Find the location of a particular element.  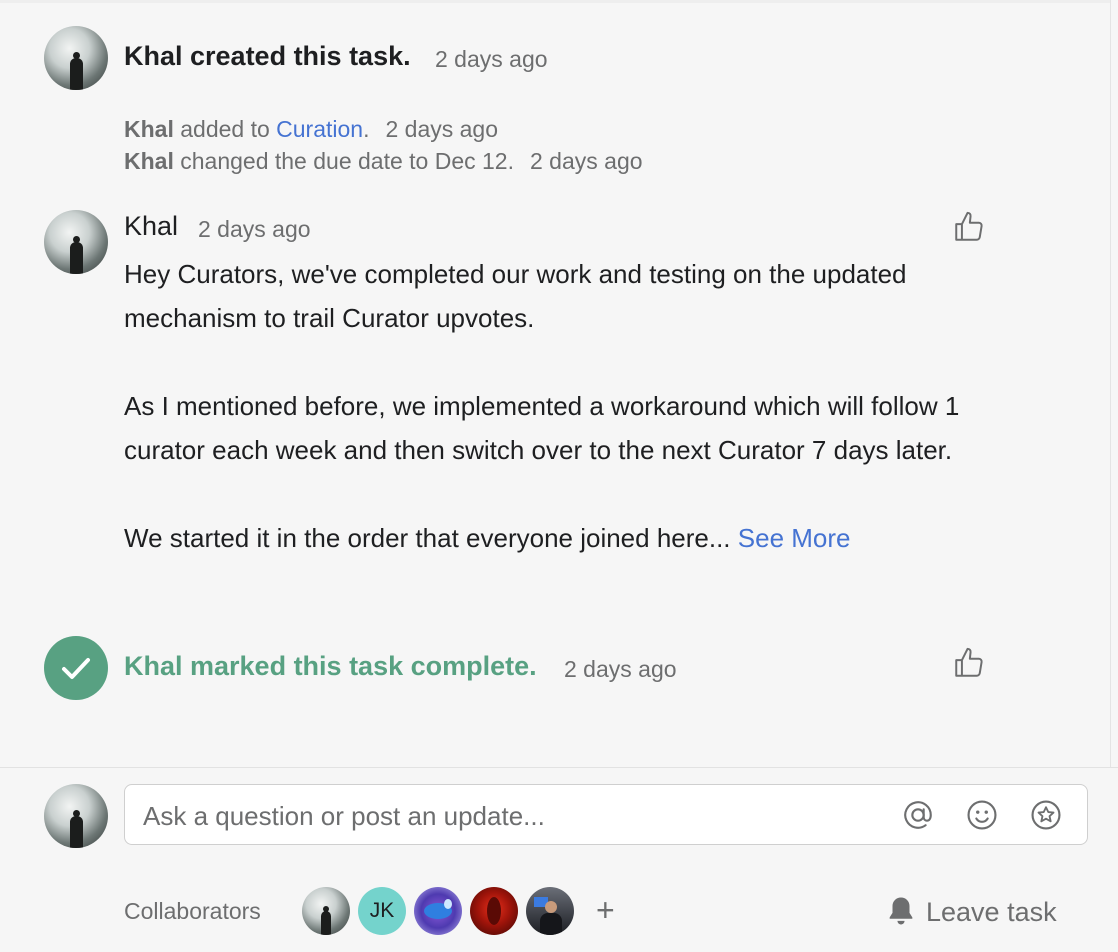

story-created: Khal created this task. is located at coordinates (267, 56).